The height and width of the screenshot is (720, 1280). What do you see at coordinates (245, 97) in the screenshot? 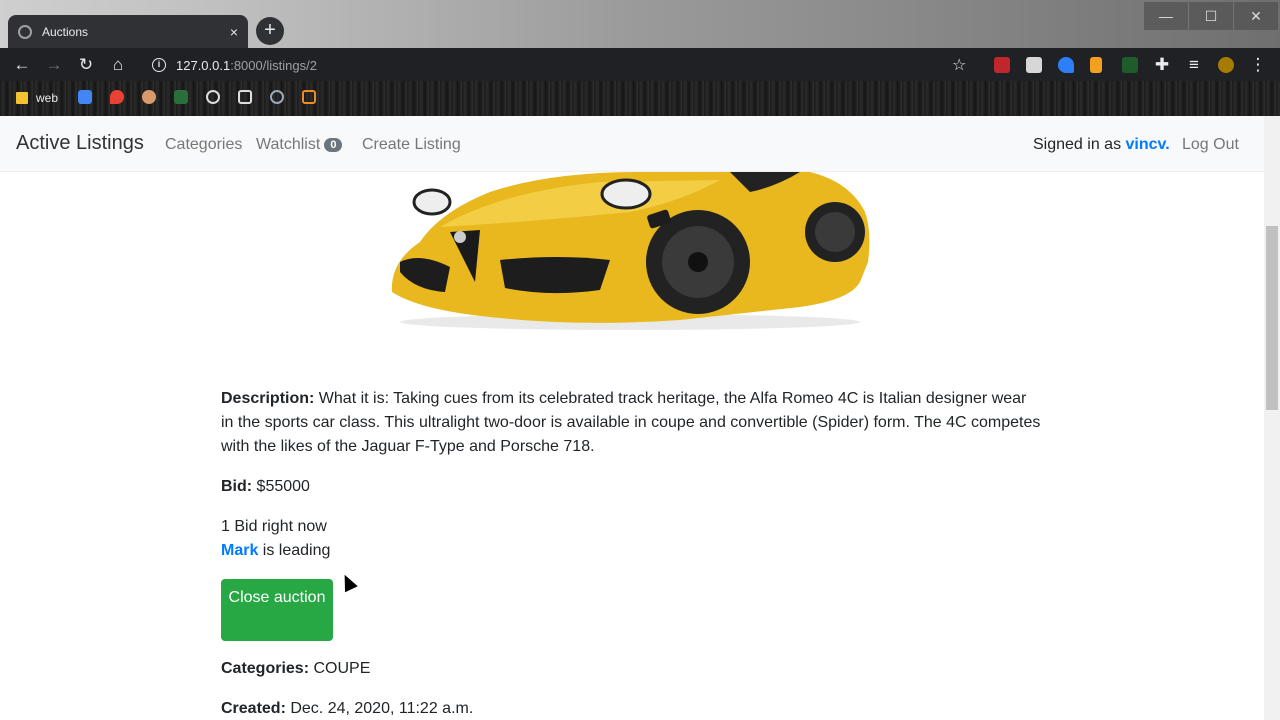
I see `square-bookmark-icon` at bounding box center [245, 97].